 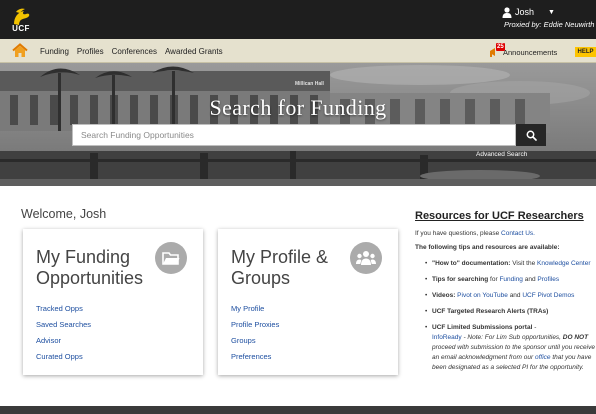 I want to click on home-icon, so click(x=20, y=50).